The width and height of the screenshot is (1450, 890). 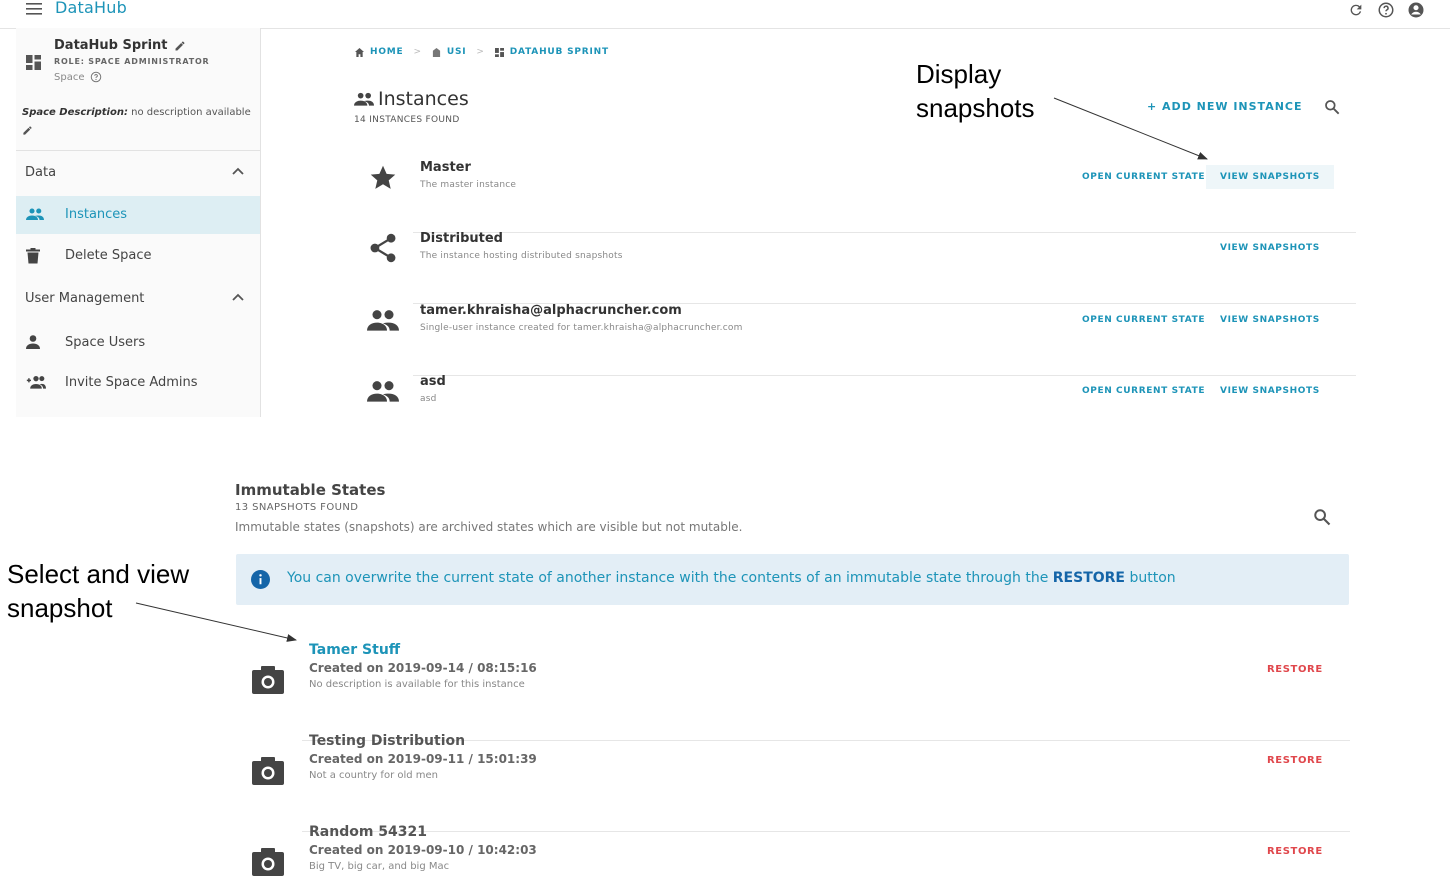 What do you see at coordinates (260, 579) in the screenshot?
I see `info-icon` at bounding box center [260, 579].